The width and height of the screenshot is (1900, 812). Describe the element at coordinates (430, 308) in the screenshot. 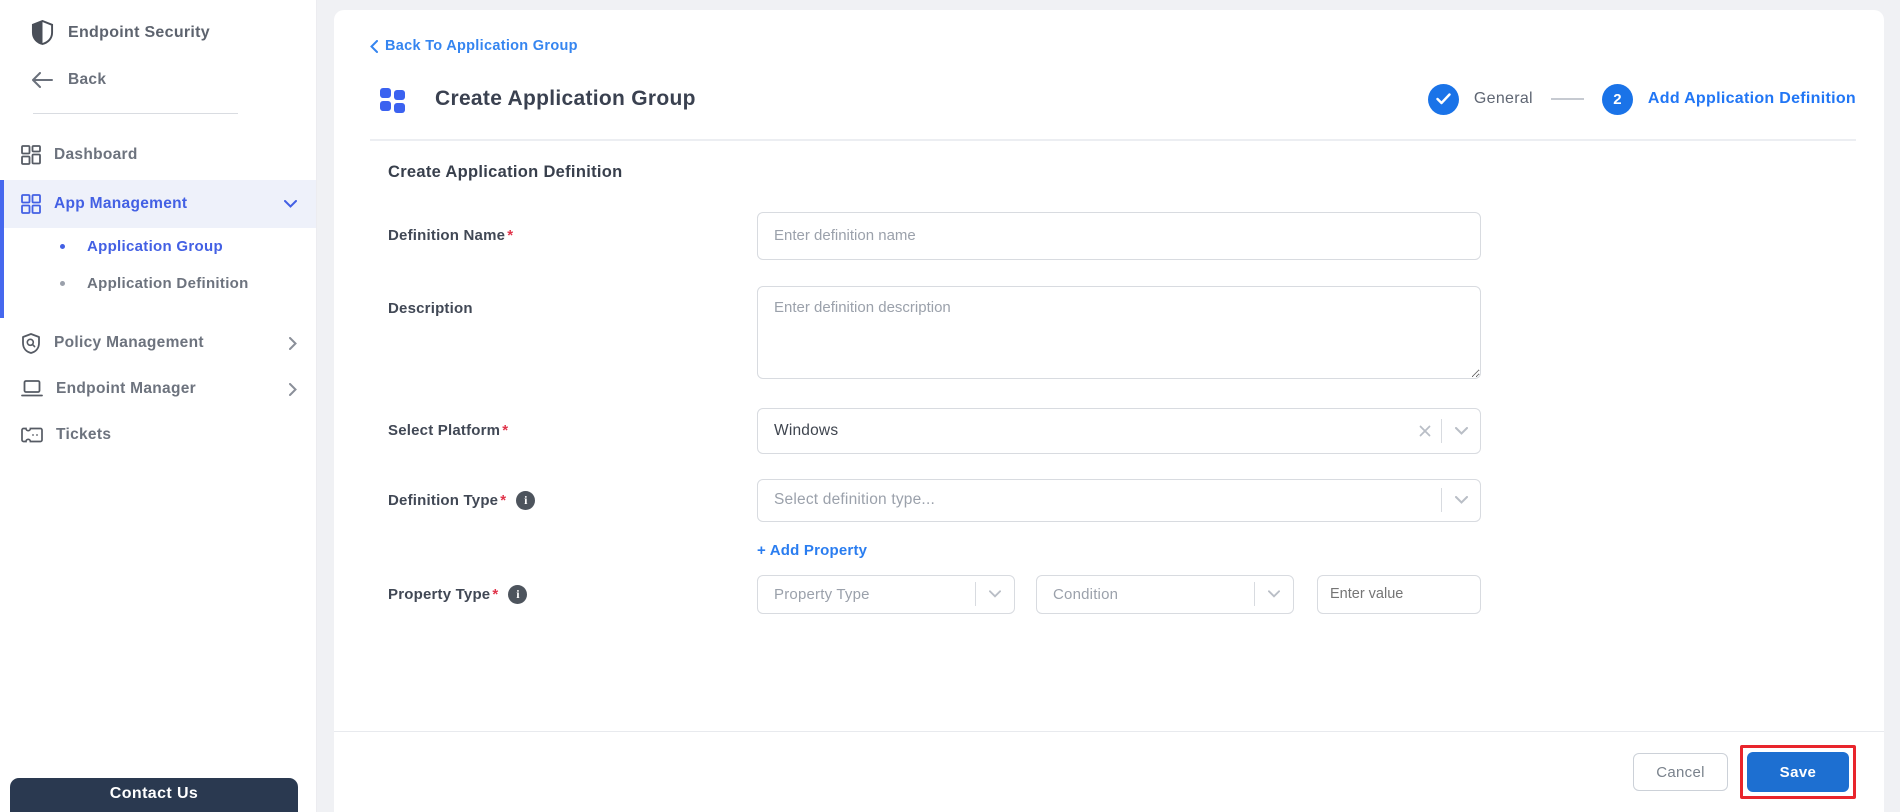

I see `description-label: Description` at that location.